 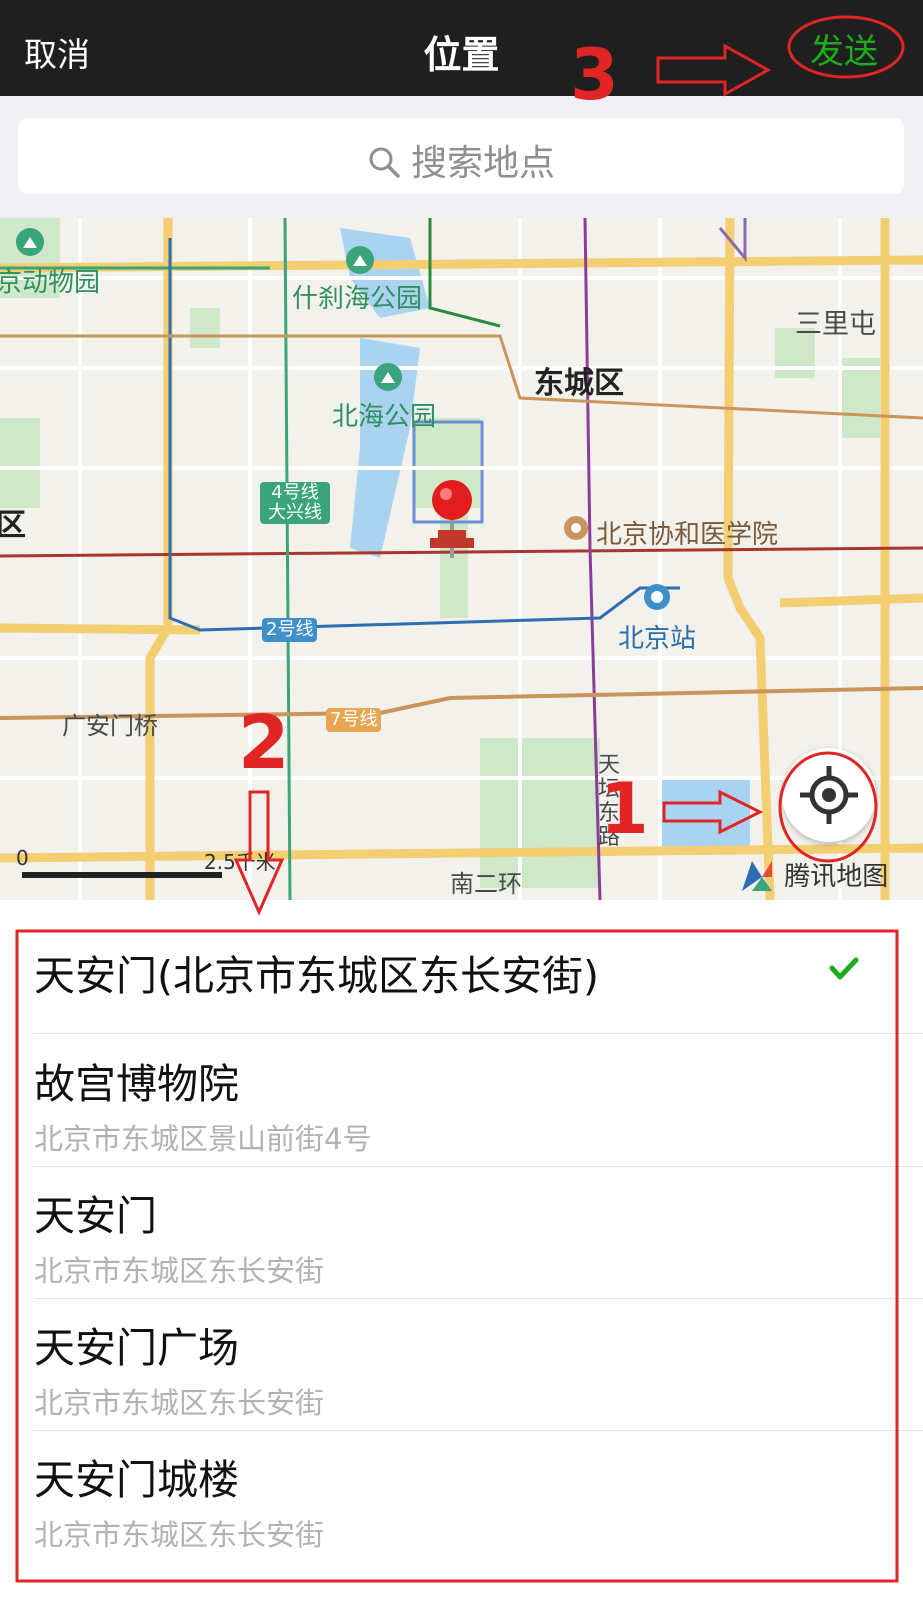 I want to click on map-label-zoo: 京动物园, so click(x=50, y=283).